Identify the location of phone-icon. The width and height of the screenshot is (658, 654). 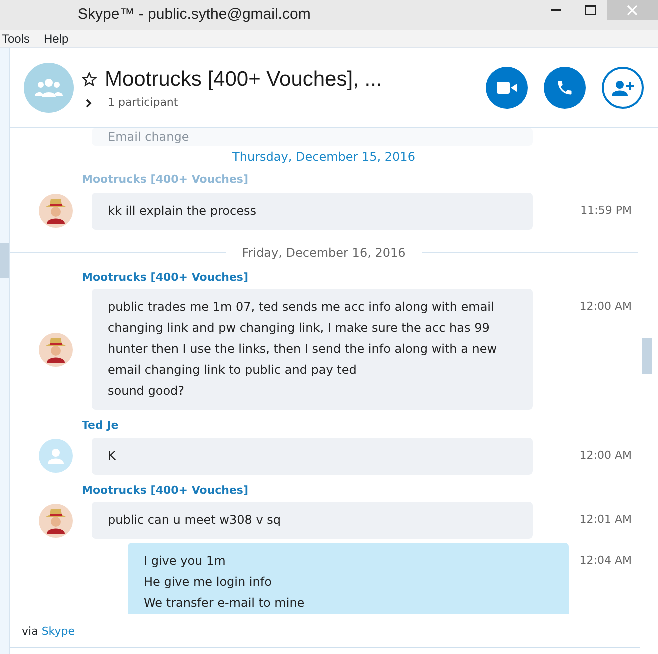
(565, 87).